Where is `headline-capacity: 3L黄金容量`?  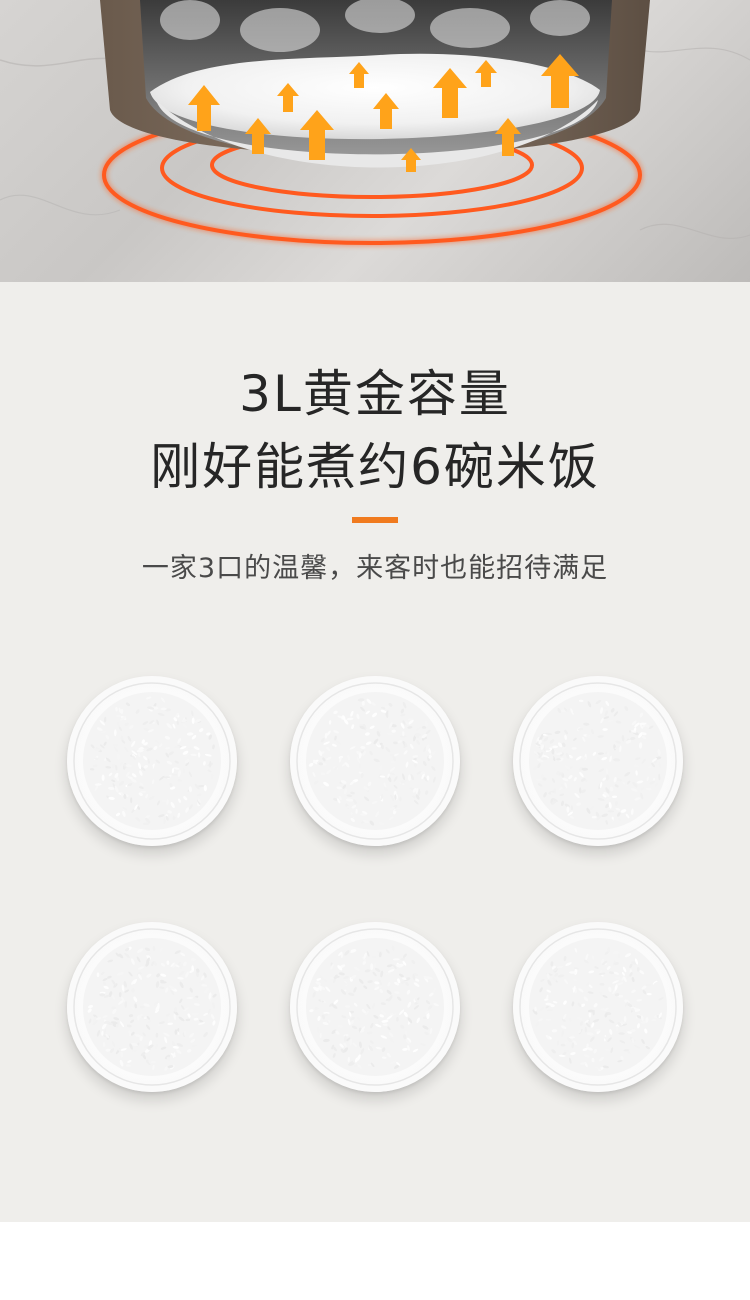 headline-capacity: 3L黄金容量 is located at coordinates (375, 394).